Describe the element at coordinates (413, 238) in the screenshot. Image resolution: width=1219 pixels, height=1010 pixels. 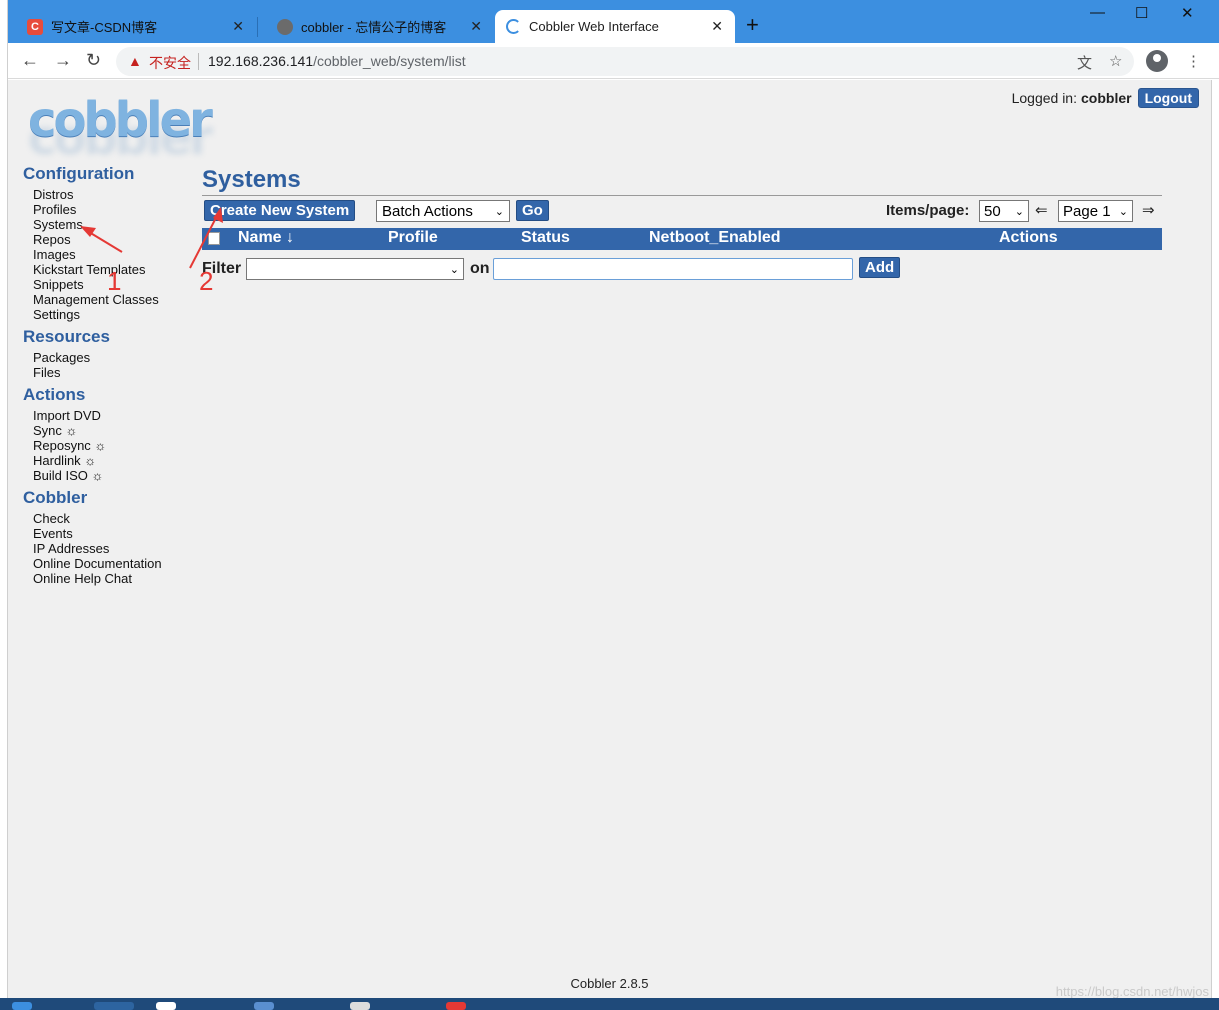
I see `column-header-profile: Profile` at that location.